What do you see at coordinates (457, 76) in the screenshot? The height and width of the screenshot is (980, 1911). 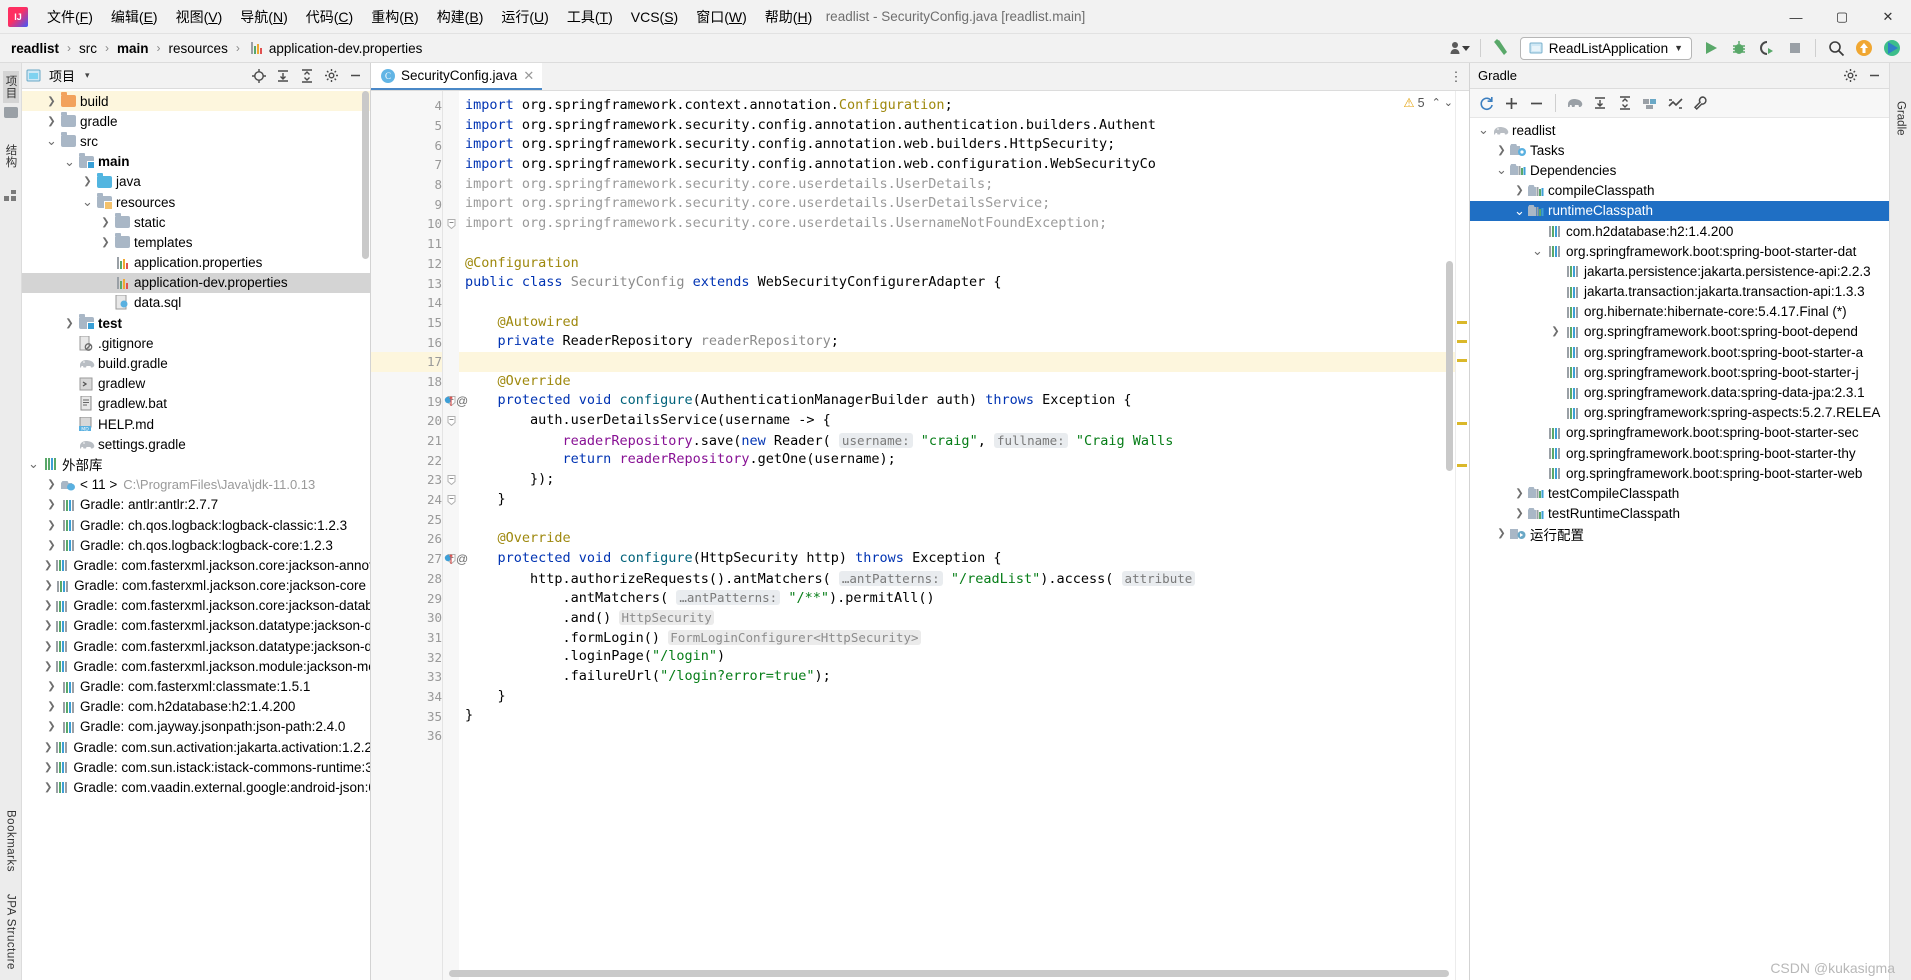 I see `editor-tab-securityconfig: C SecurityConfig.java ✕` at bounding box center [457, 76].